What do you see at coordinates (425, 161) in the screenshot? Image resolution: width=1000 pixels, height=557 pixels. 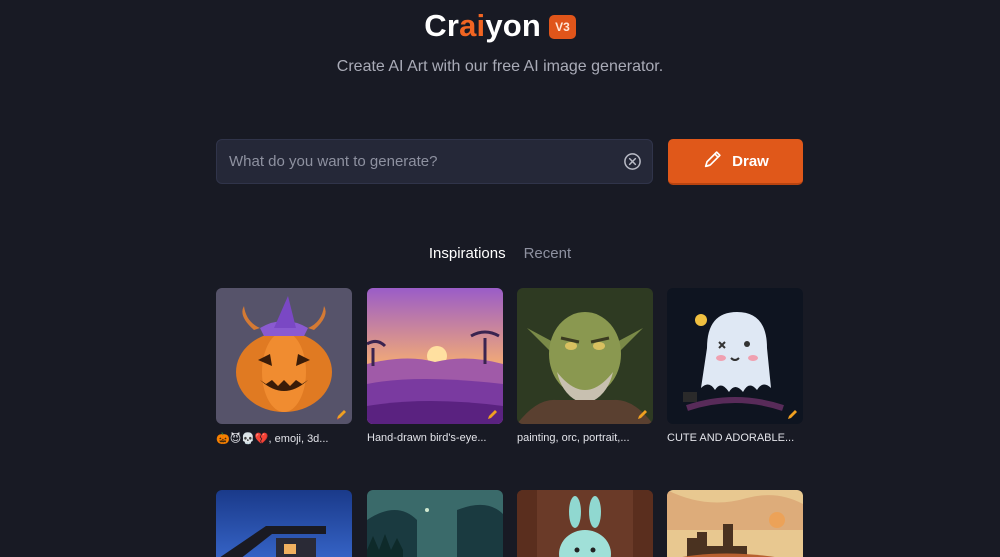 I see `prompt-input` at bounding box center [425, 161].